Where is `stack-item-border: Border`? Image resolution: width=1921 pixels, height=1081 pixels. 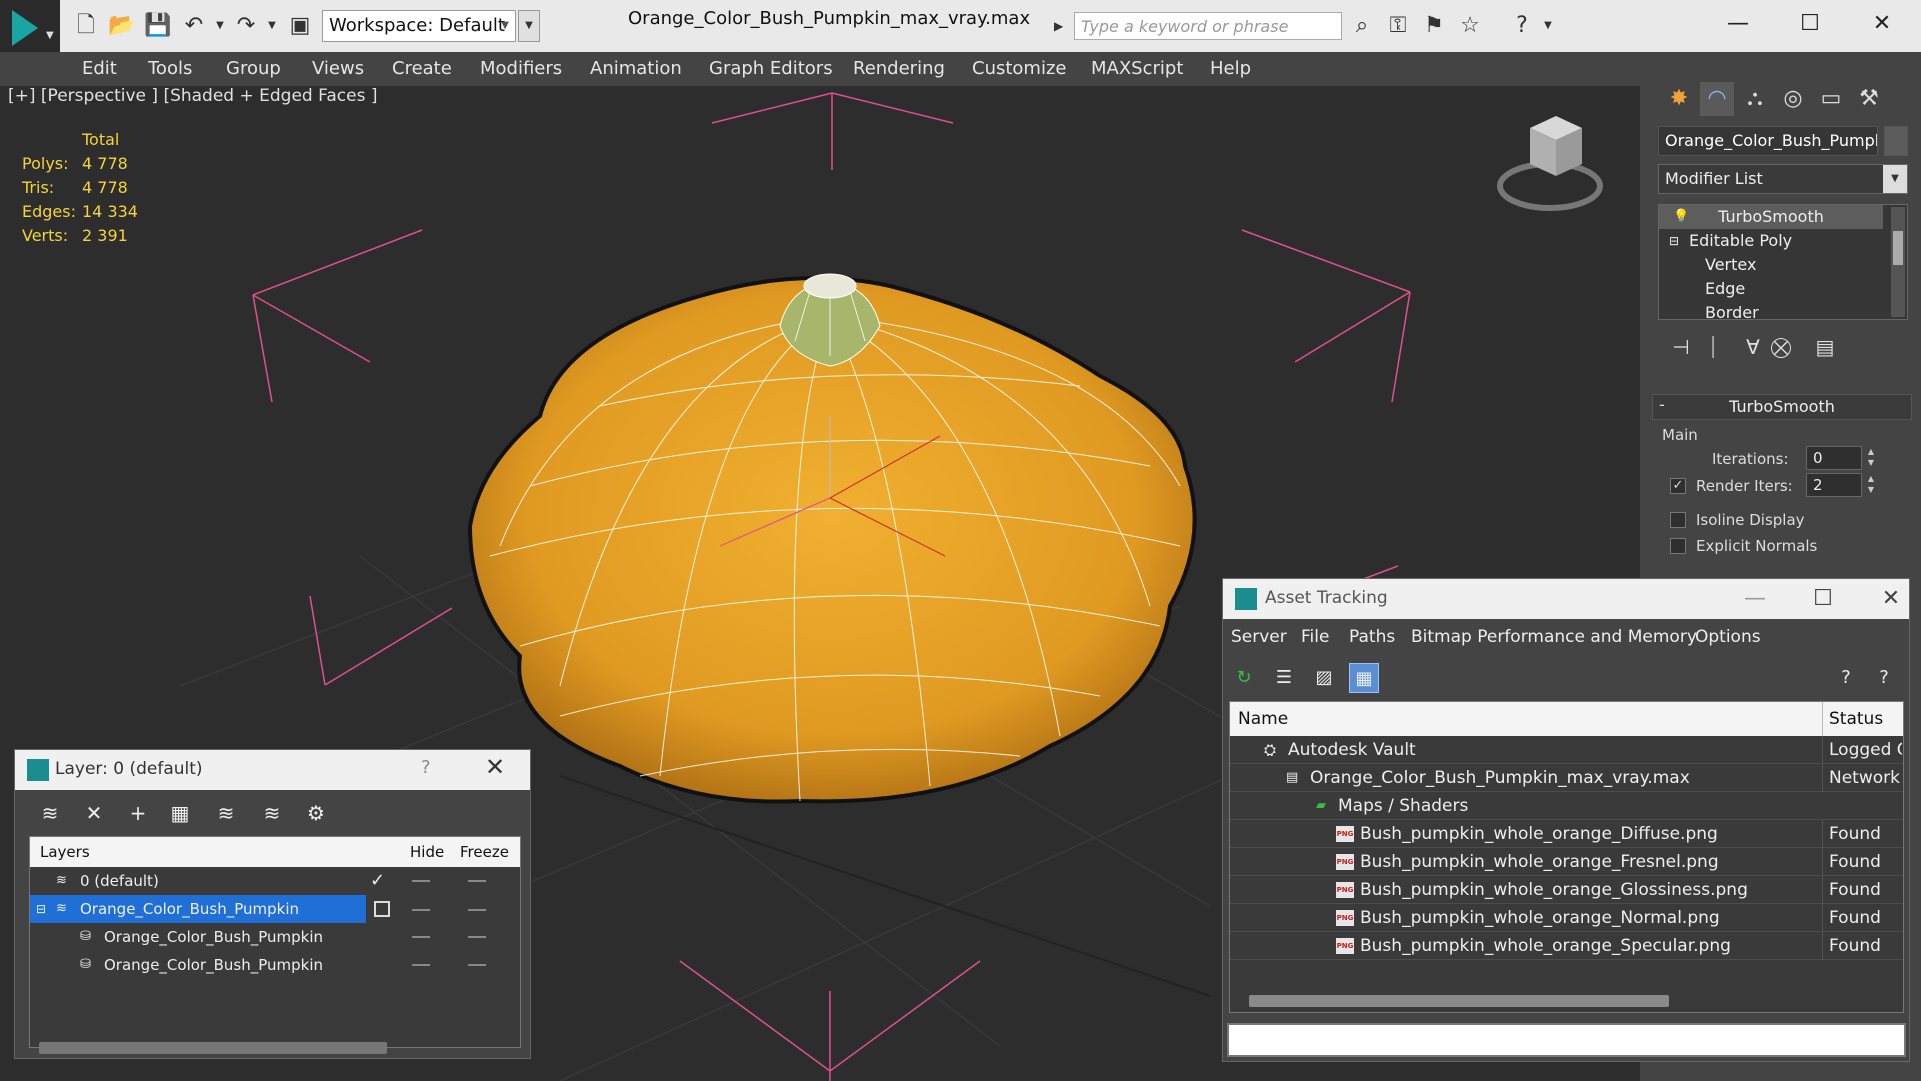
stack-item-border: Border is located at coordinates (1771, 310).